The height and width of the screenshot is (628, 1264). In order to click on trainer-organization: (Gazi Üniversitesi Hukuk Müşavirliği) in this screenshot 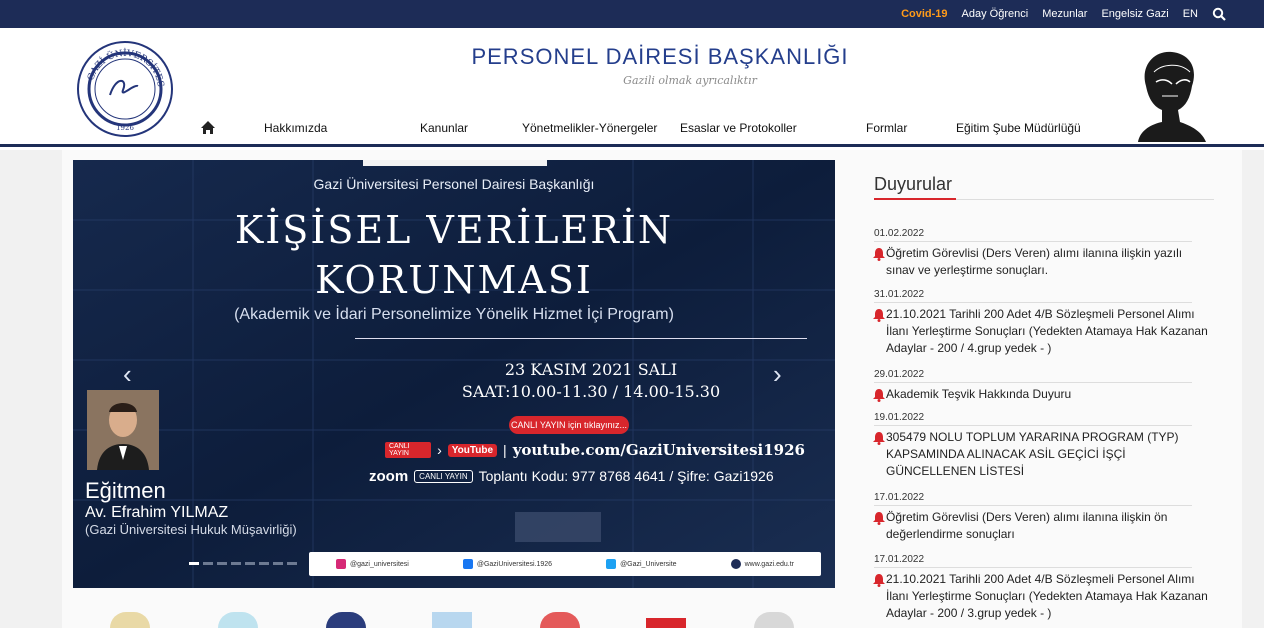, I will do `click(191, 529)`.